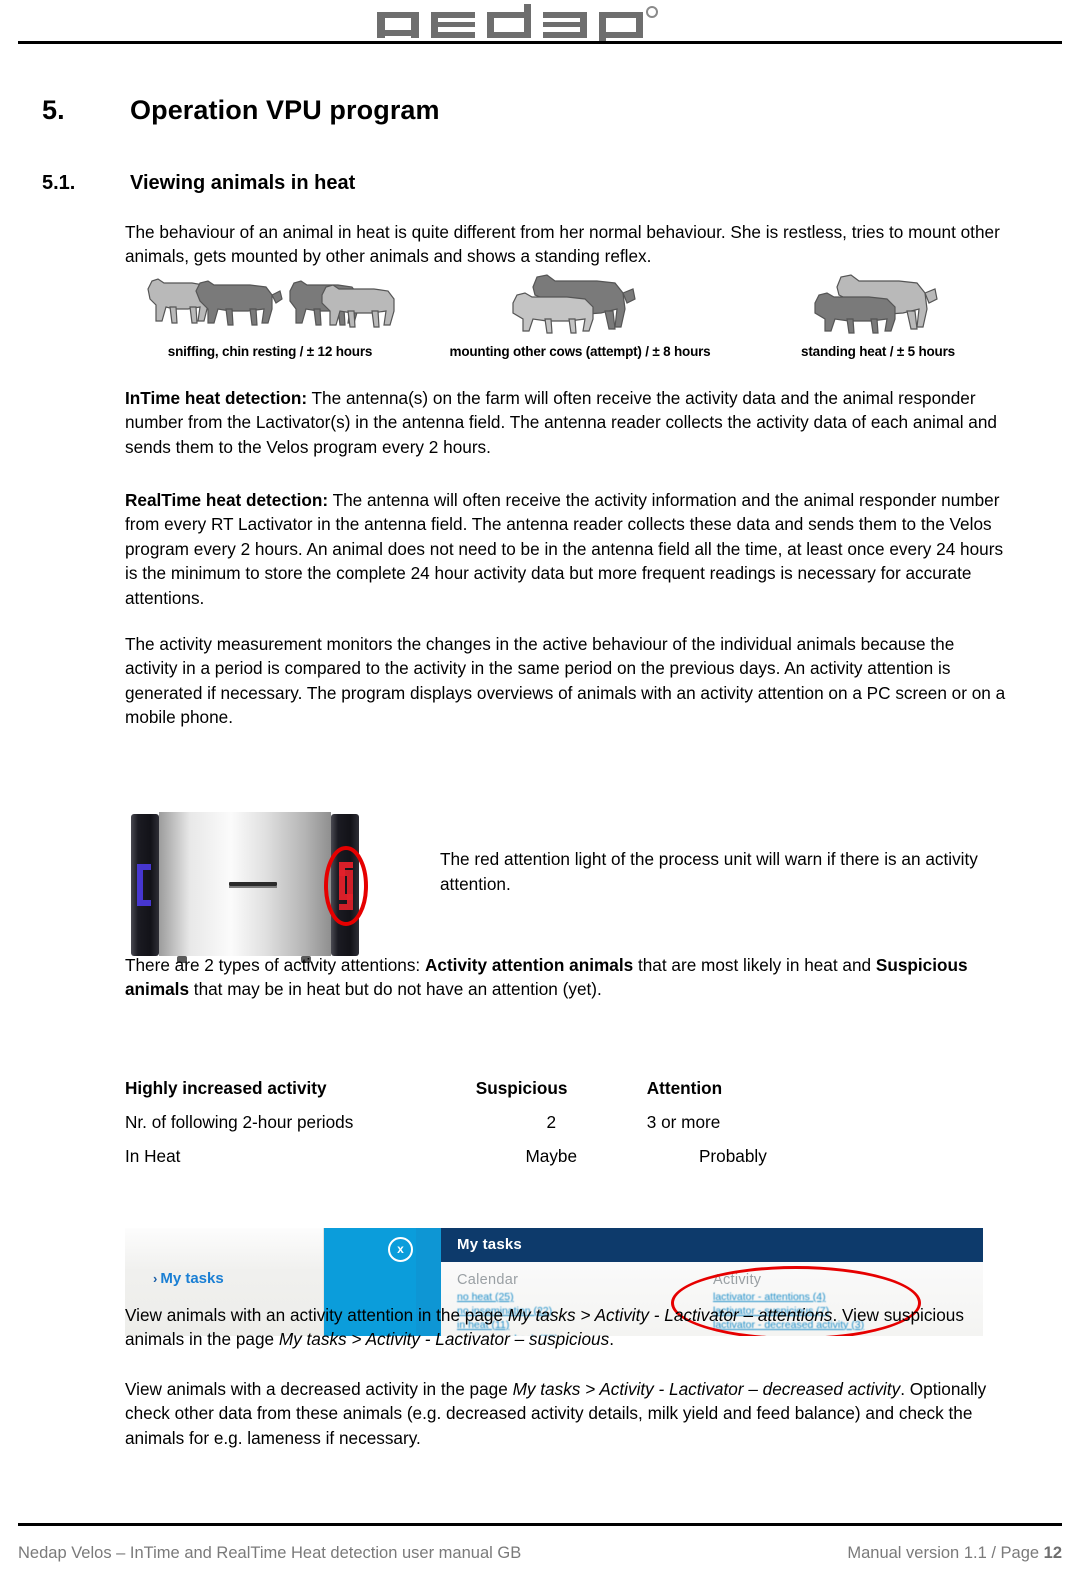 The width and height of the screenshot is (1080, 1577). What do you see at coordinates (529, 965) in the screenshot?
I see `attention-types-bold-one: Activity attention animals` at bounding box center [529, 965].